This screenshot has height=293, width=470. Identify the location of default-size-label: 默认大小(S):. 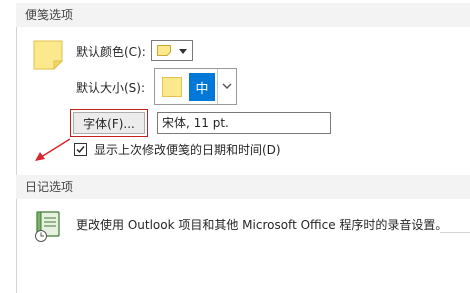
(111, 88).